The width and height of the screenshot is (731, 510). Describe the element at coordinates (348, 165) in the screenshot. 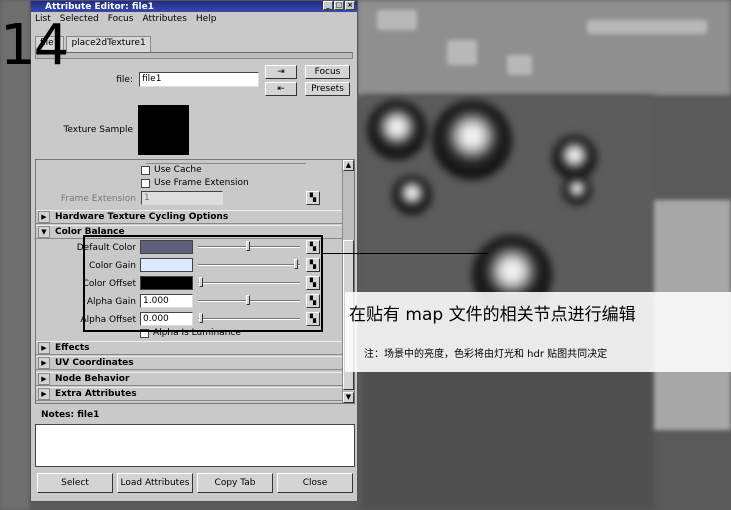

I see `scroll-up-icon: ▲` at that location.